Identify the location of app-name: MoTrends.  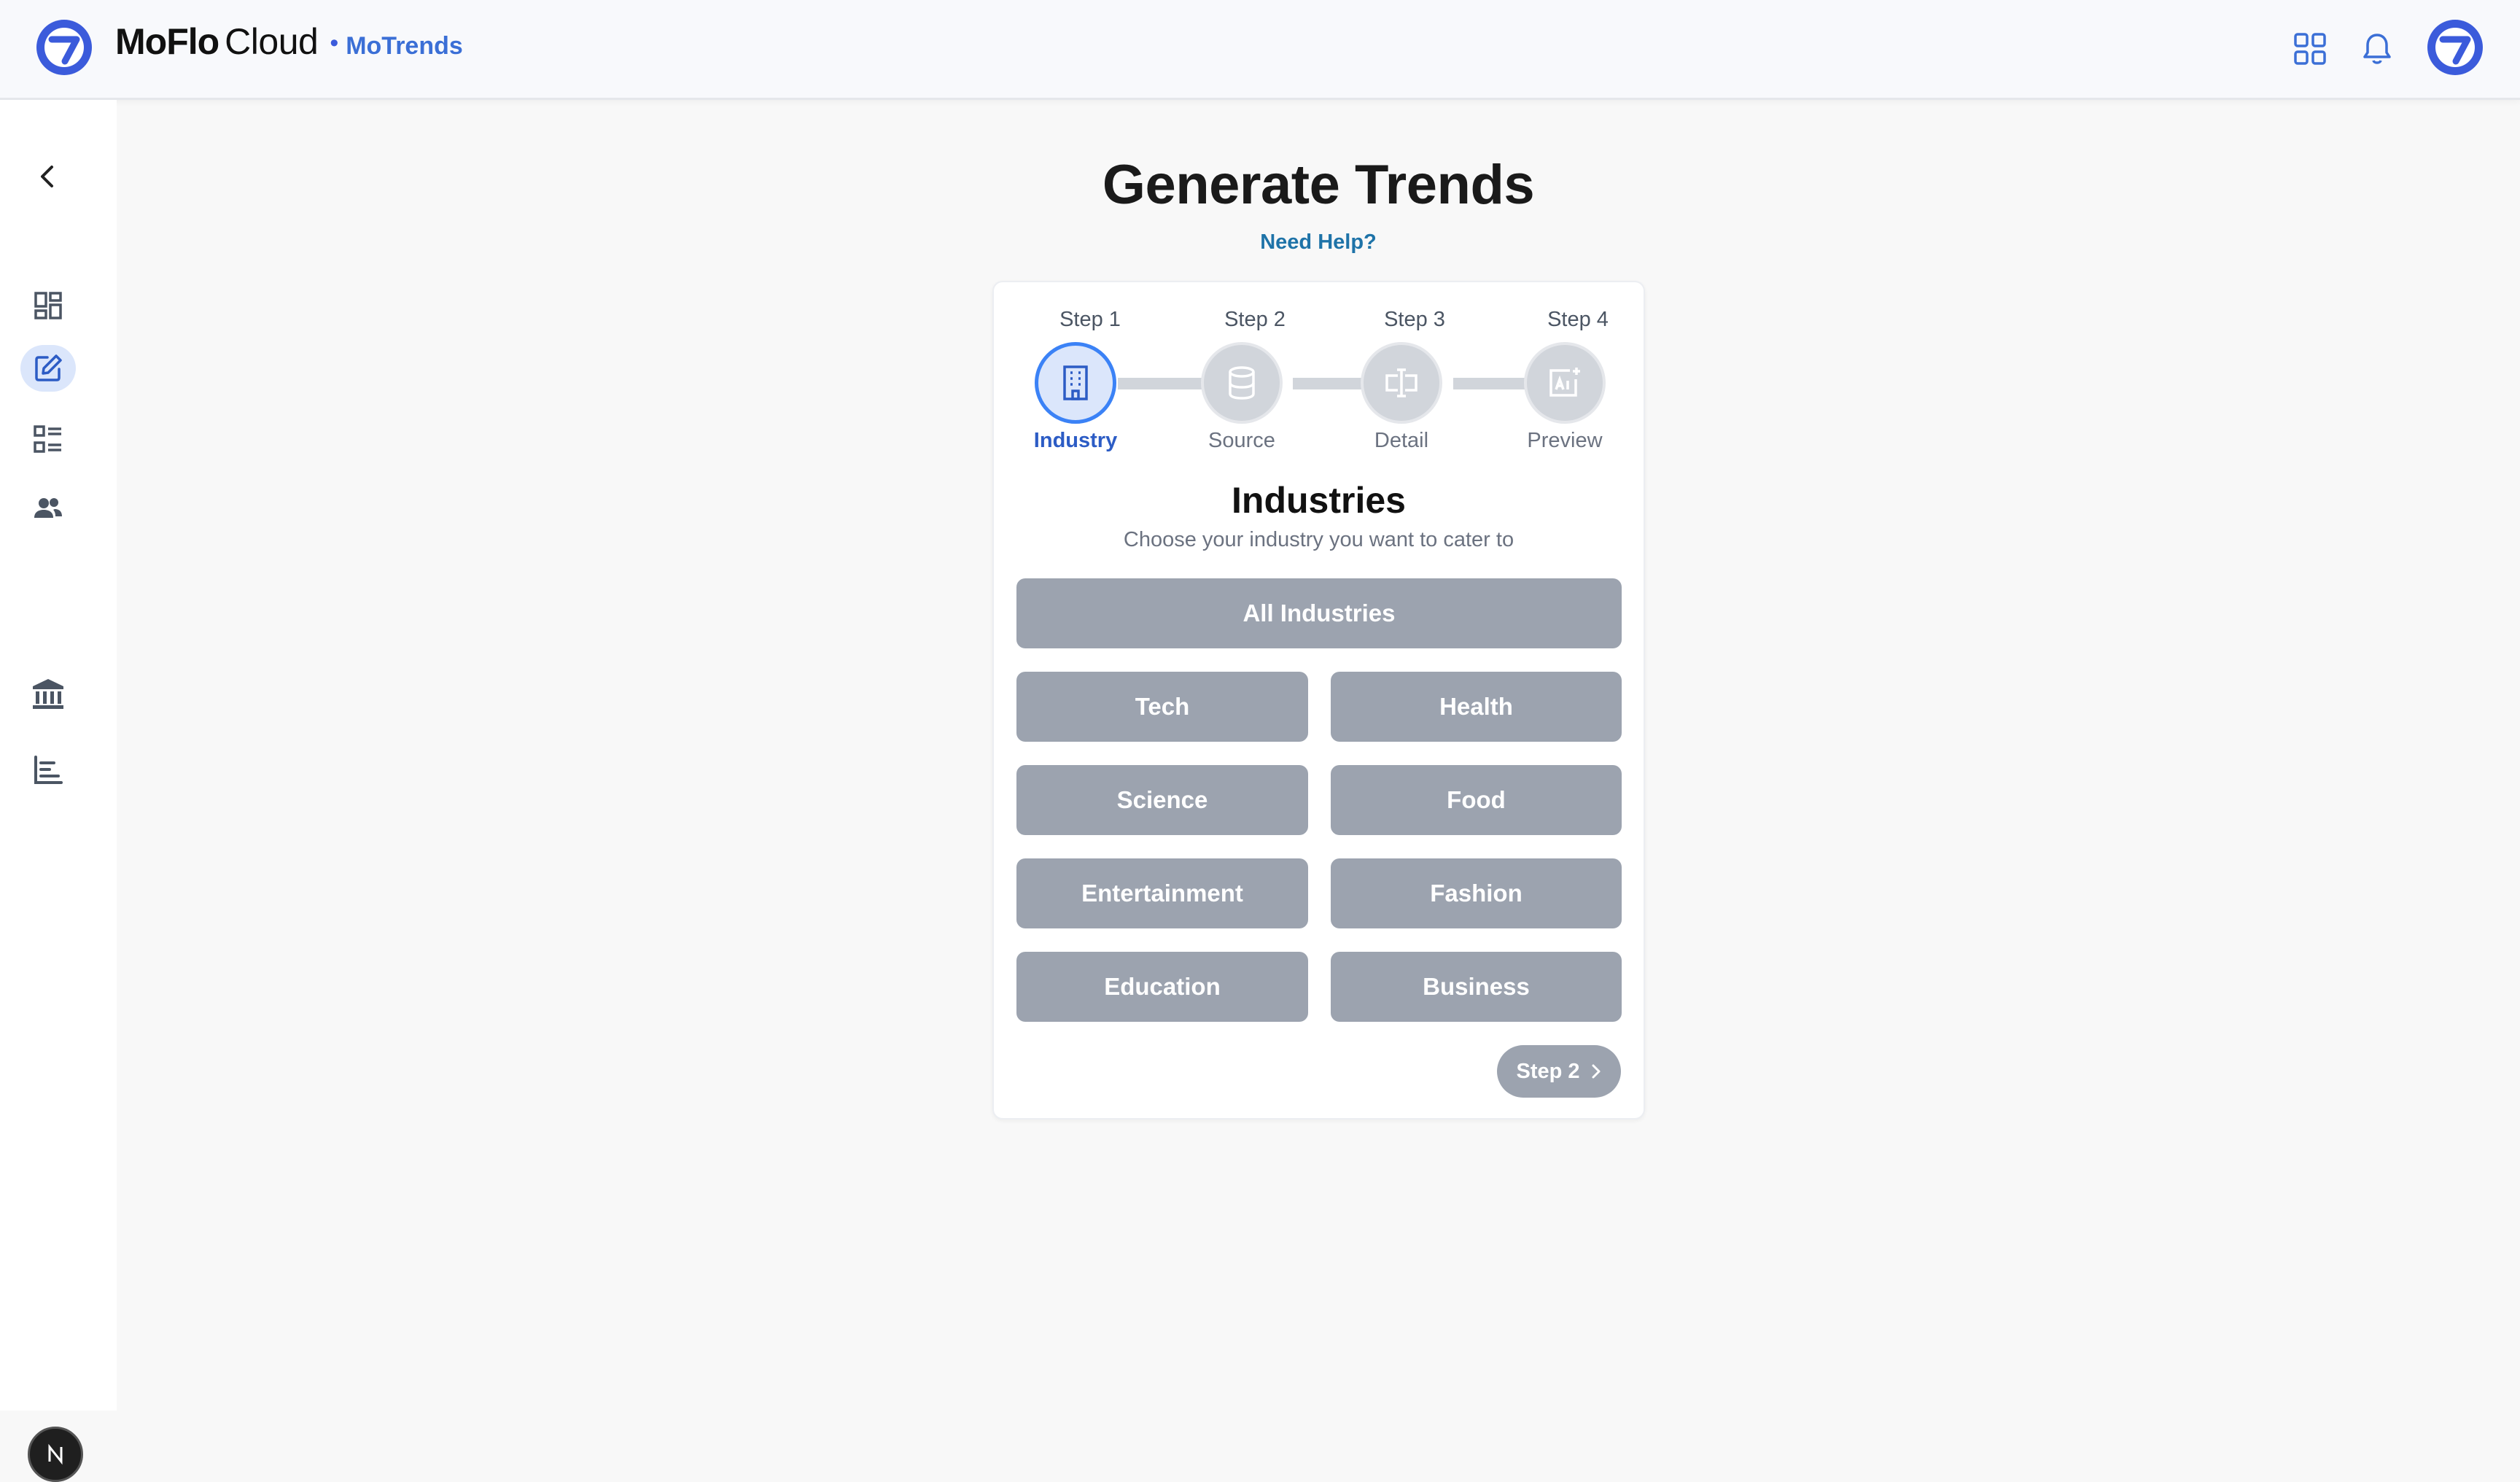
(404, 46).